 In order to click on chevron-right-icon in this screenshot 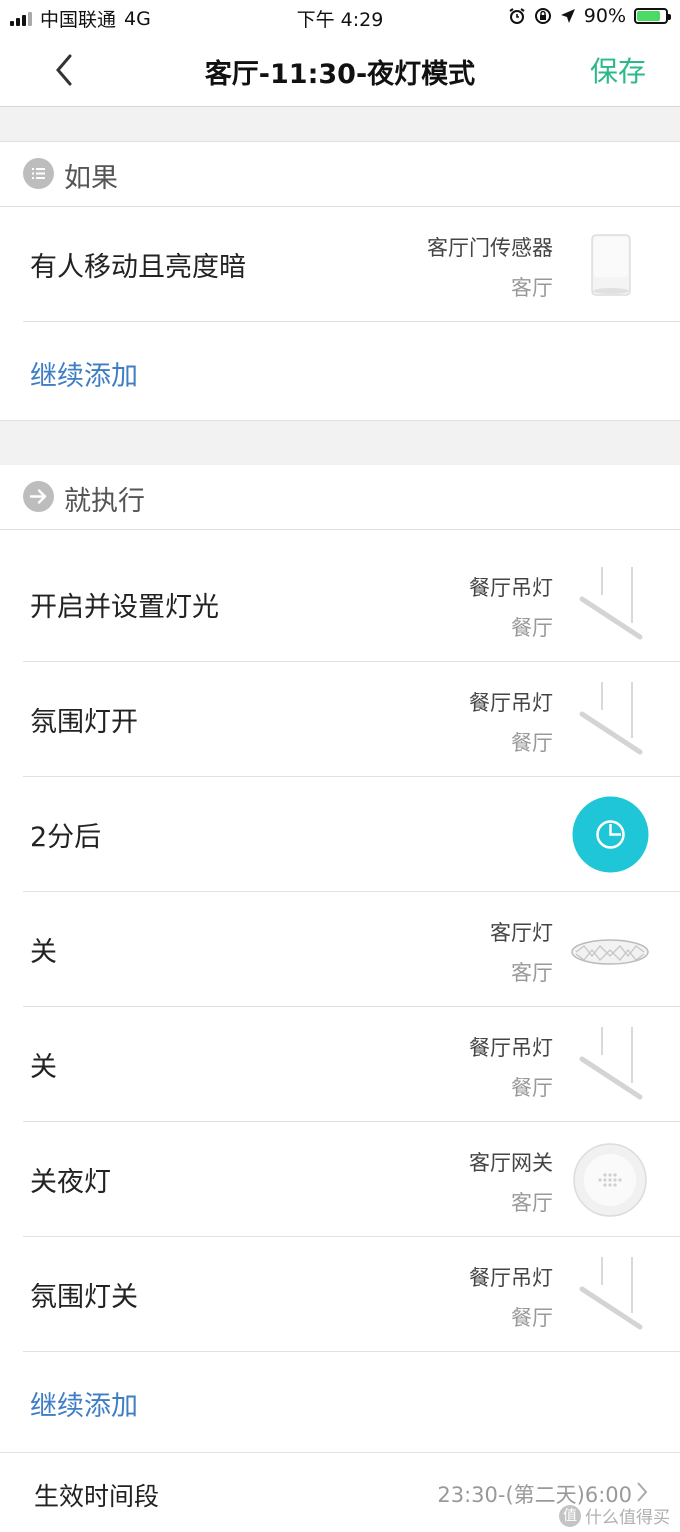, I will do `click(642, 1492)`.